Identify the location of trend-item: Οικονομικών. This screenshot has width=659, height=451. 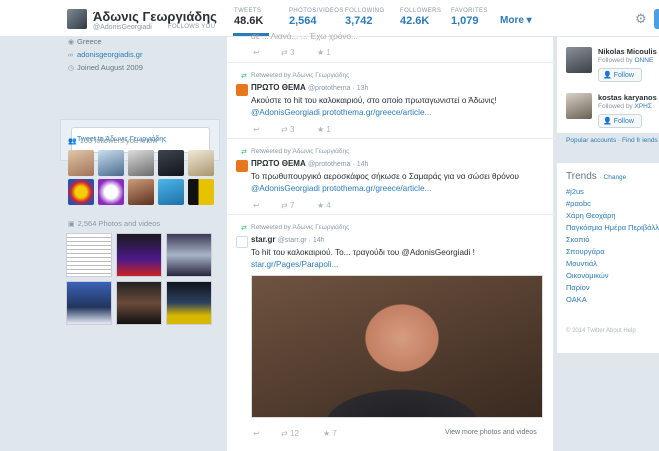
(587, 275).